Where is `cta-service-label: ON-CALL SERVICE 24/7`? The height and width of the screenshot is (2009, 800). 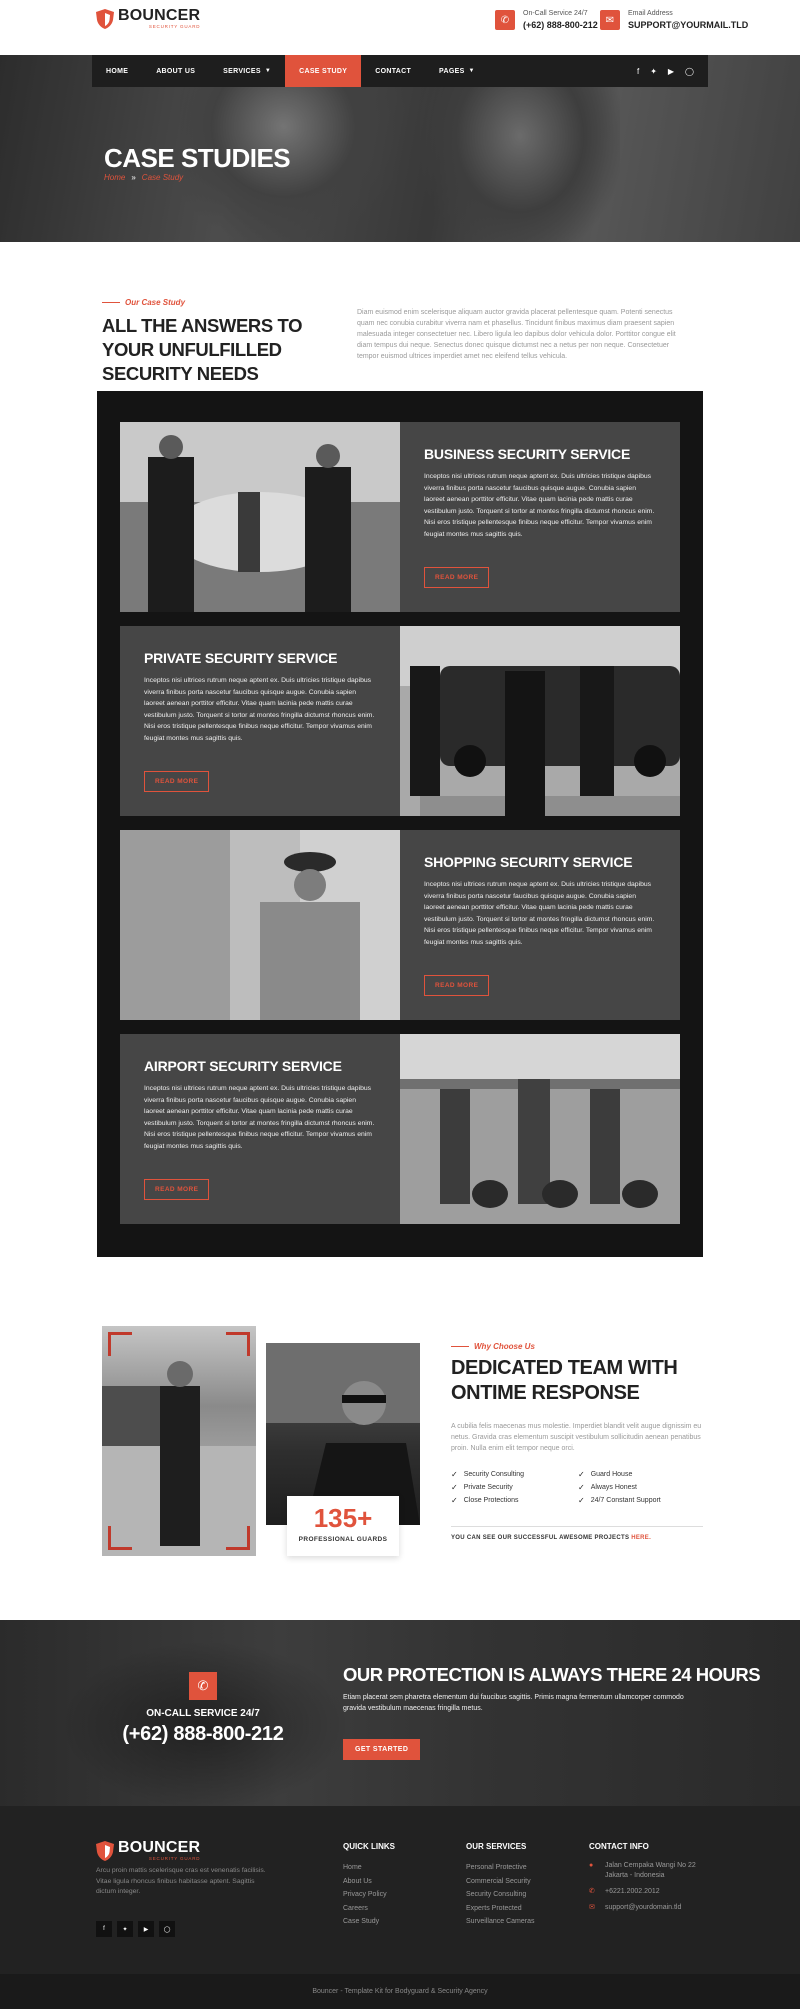
cta-service-label: ON-CALL SERVICE 24/7 is located at coordinates (203, 1713).